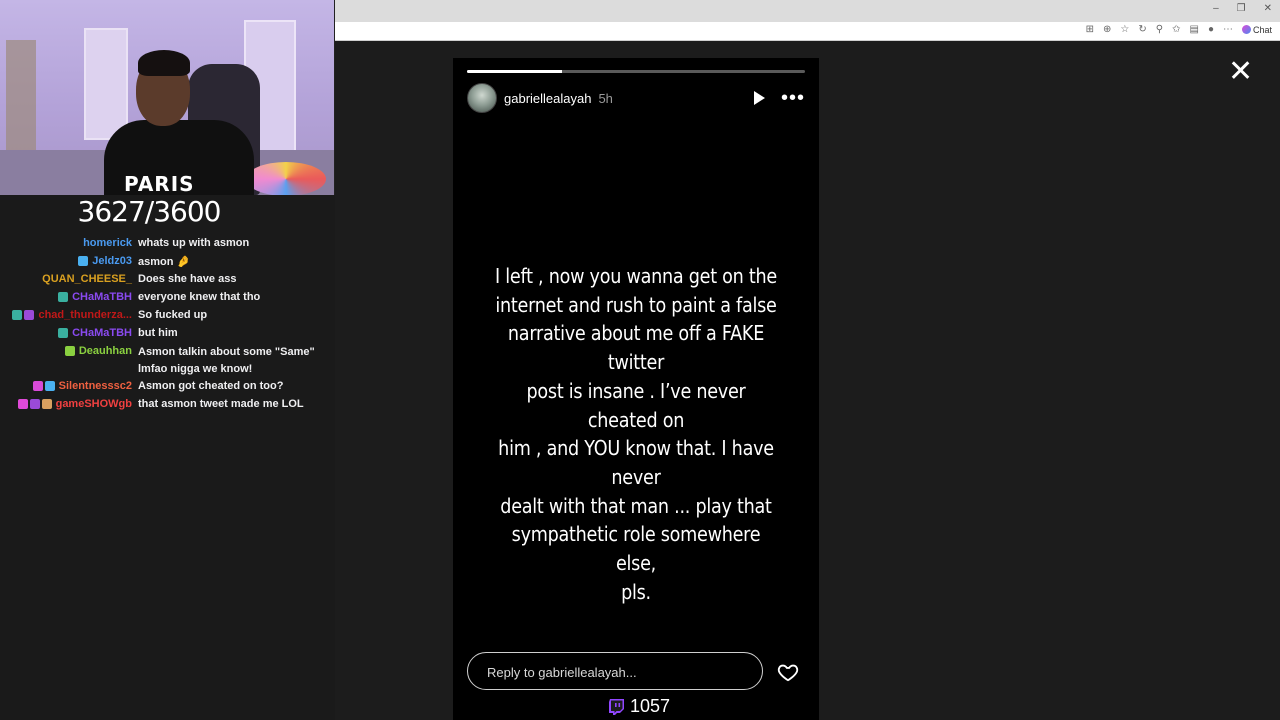 This screenshot has height=720, width=1280. I want to click on refresh-icon: ↻, so click(1142, 29).